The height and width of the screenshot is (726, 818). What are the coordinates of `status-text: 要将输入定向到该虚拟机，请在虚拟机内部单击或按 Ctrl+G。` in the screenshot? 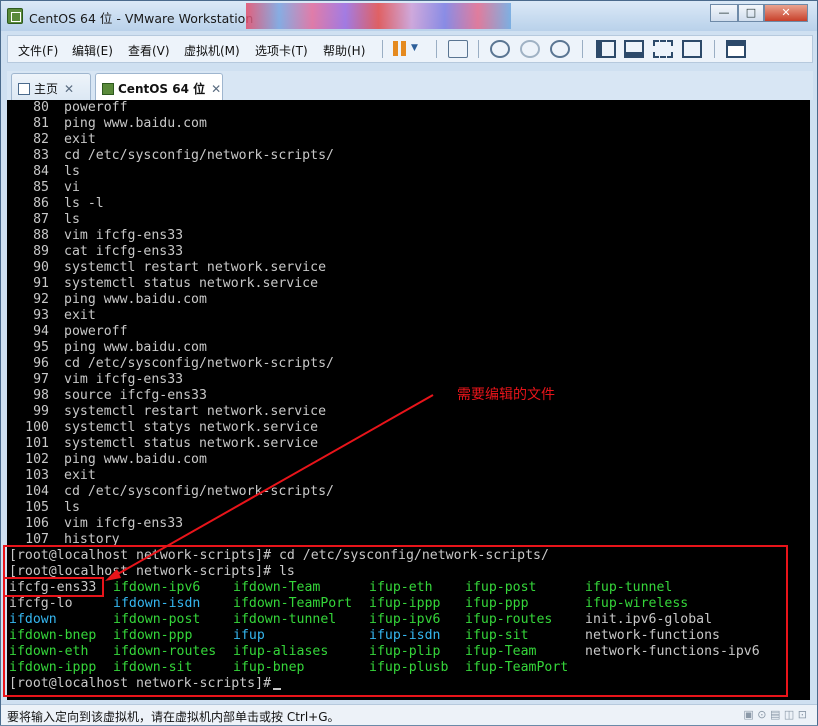 It's located at (173, 717).